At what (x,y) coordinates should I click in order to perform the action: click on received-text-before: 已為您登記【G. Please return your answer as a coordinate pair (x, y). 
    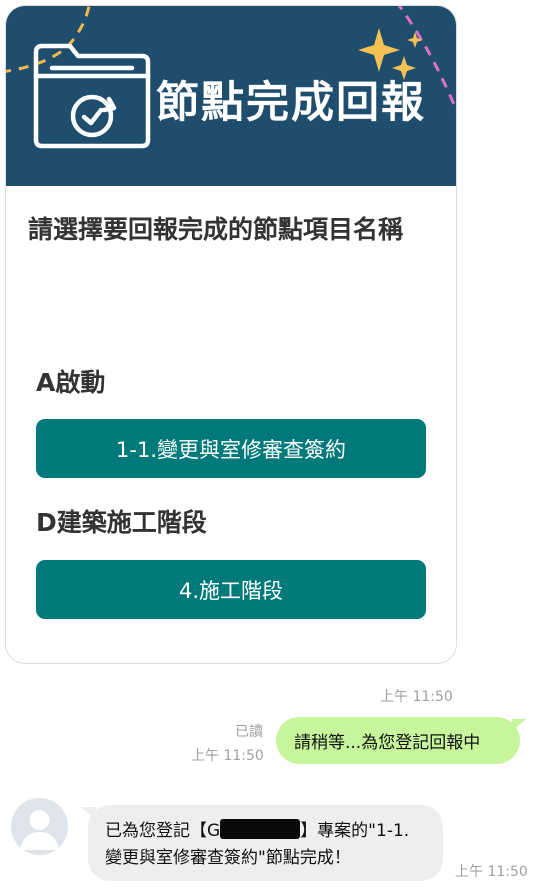
    Looking at the image, I should click on (163, 831).